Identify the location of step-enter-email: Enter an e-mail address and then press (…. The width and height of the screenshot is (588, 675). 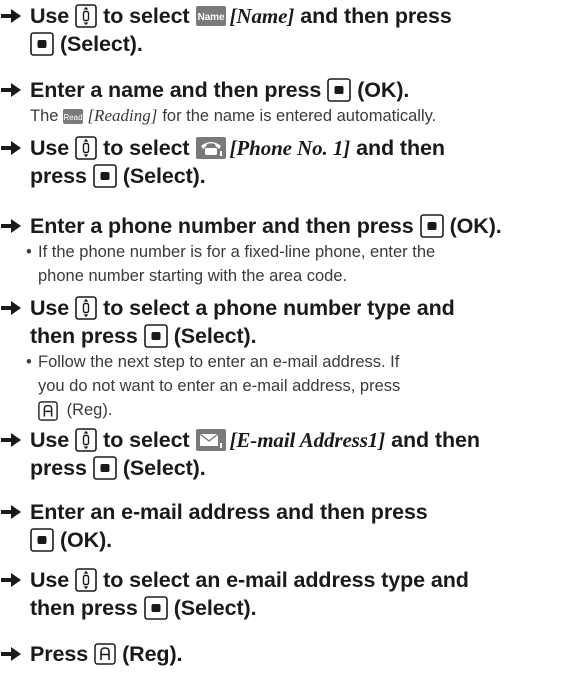
(292, 526).